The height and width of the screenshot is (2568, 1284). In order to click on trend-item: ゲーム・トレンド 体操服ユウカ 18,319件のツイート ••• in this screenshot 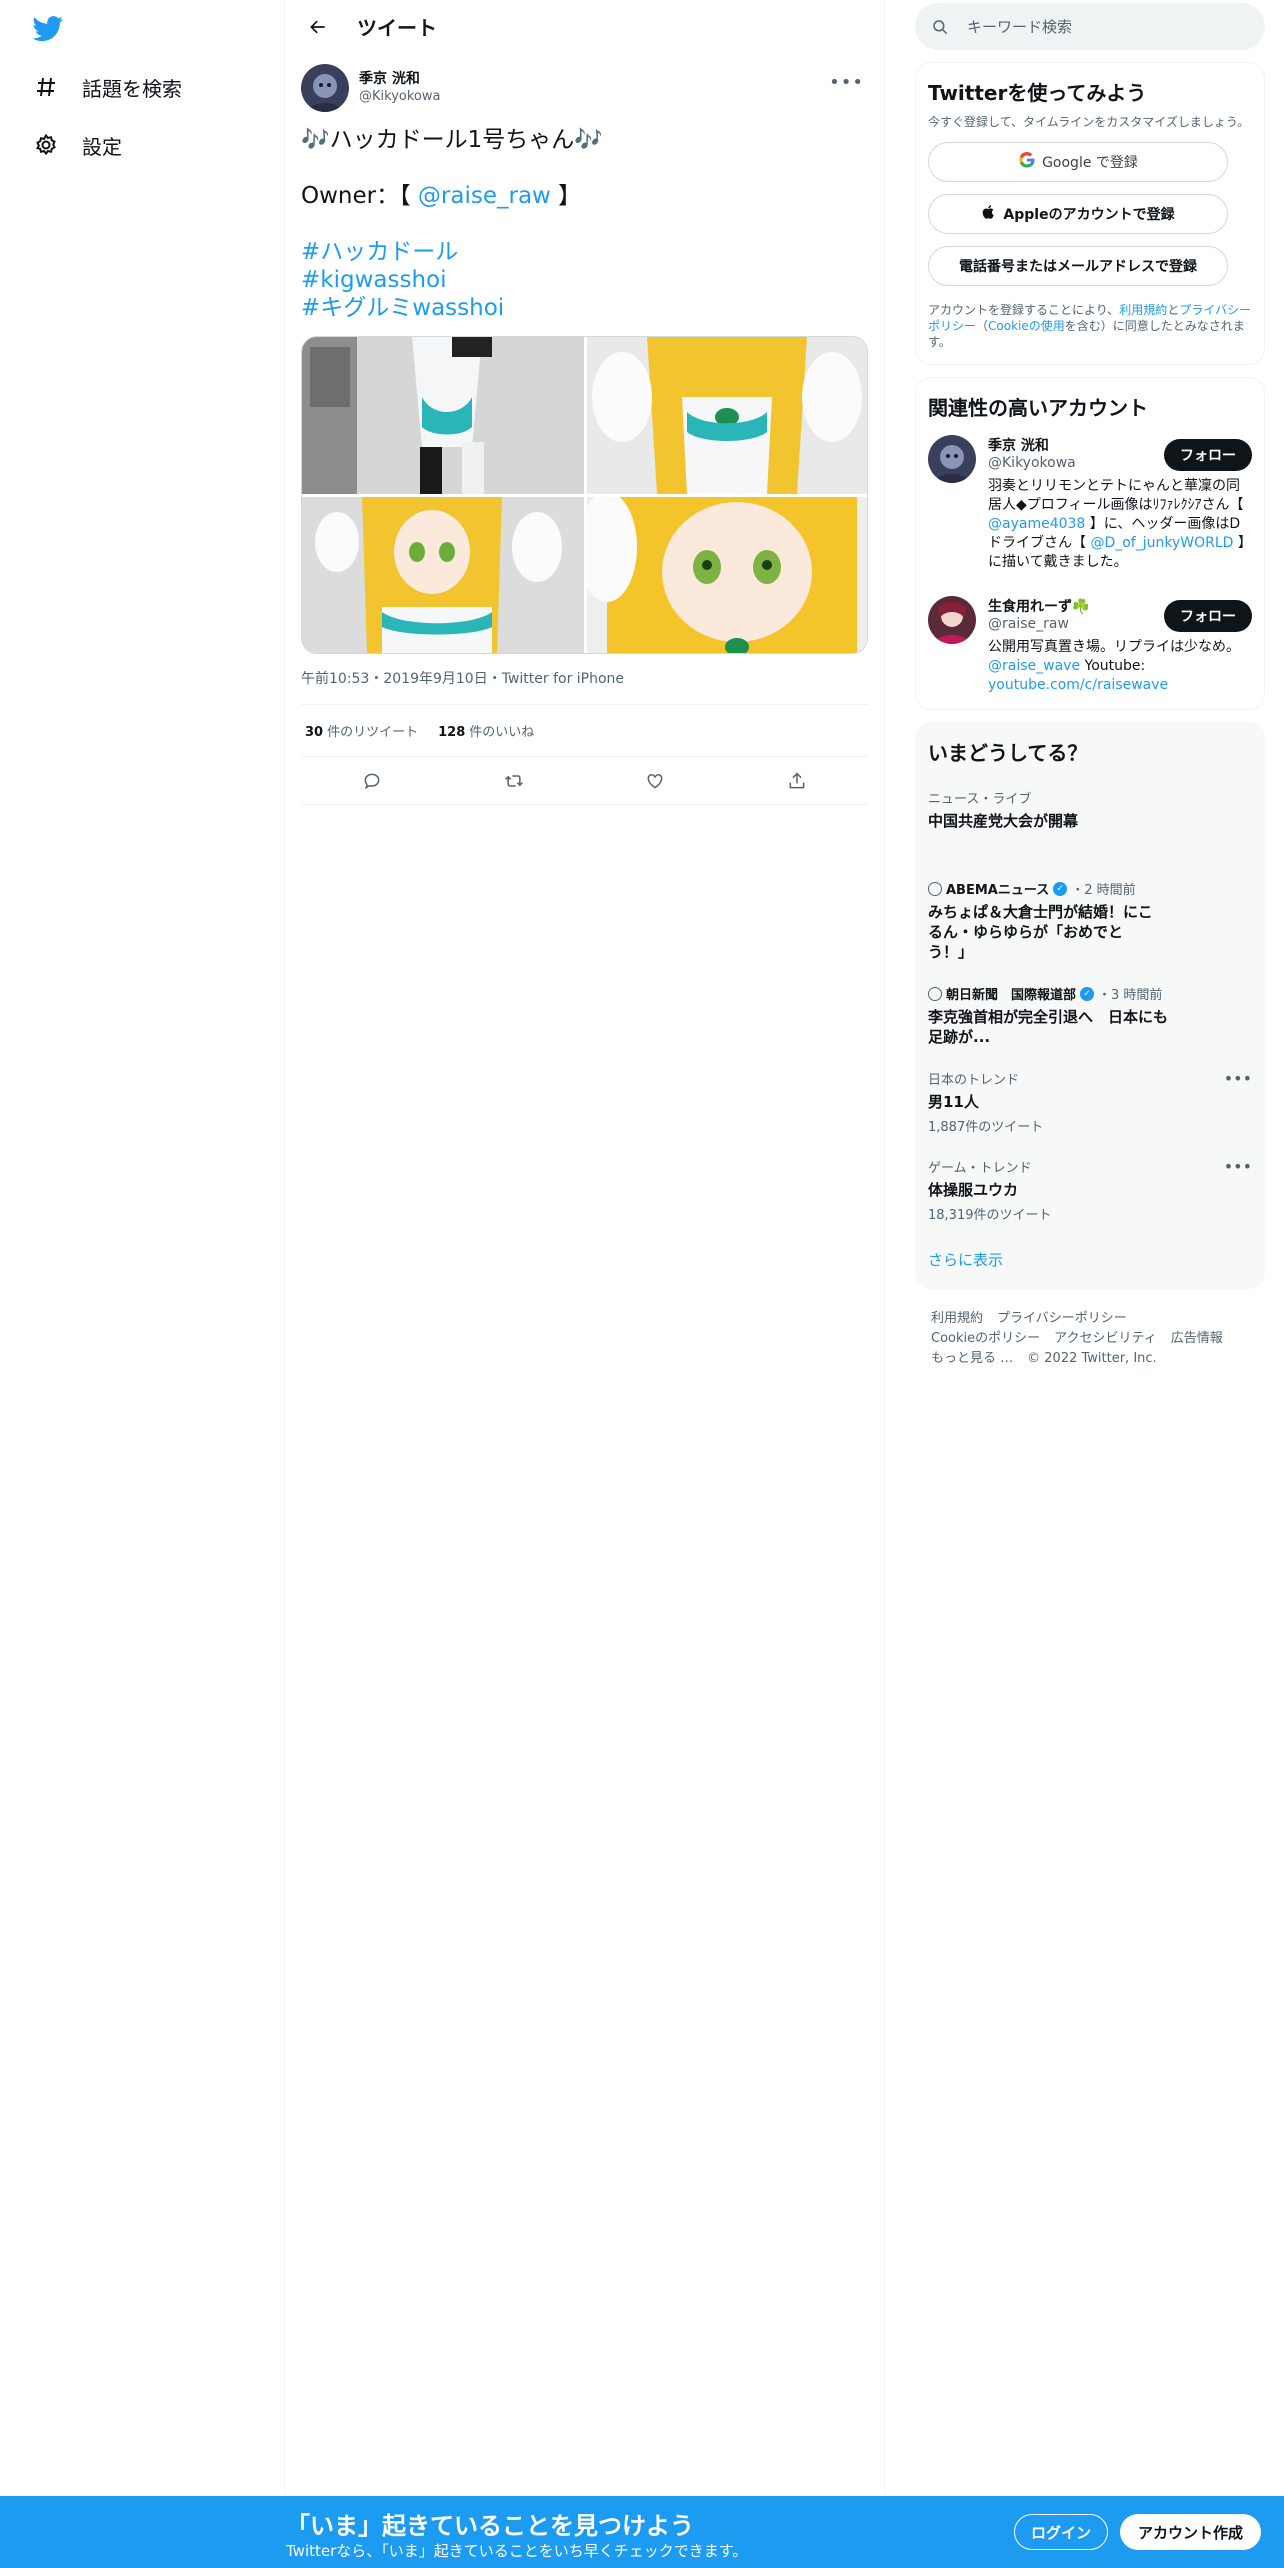, I will do `click(1090, 1190)`.